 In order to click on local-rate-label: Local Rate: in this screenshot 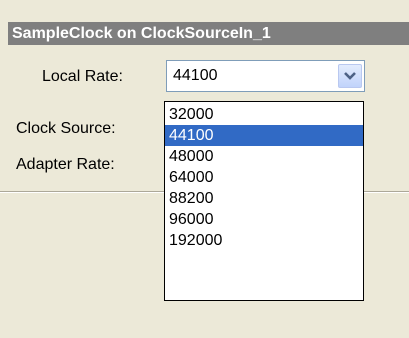, I will do `click(82, 76)`.